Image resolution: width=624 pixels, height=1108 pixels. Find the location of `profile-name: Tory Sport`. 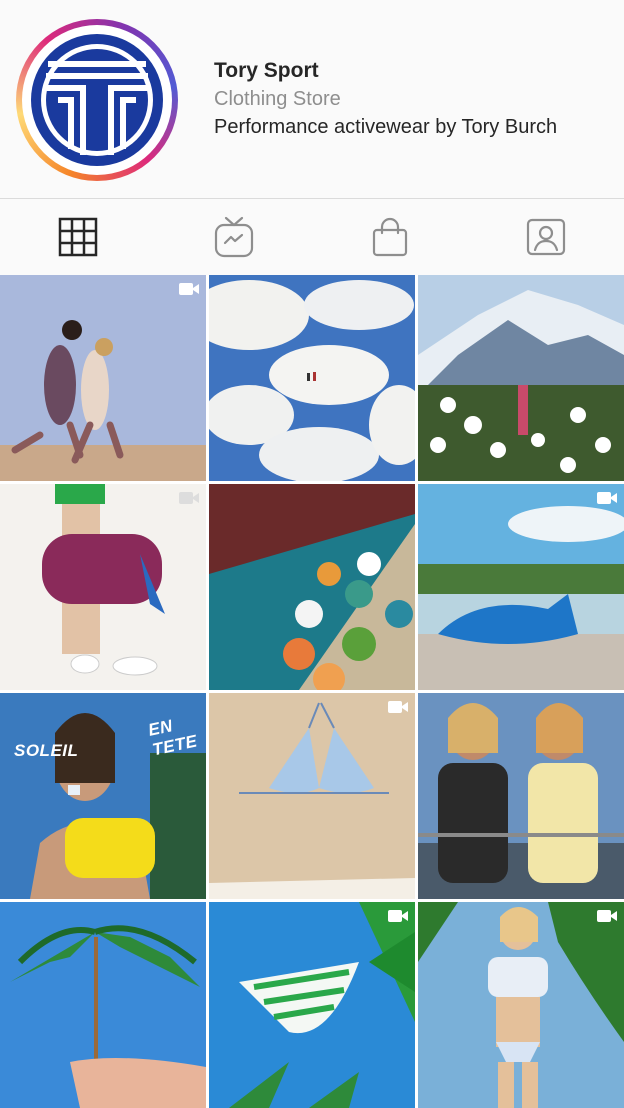

profile-name: Tory Sport is located at coordinates (266, 70).